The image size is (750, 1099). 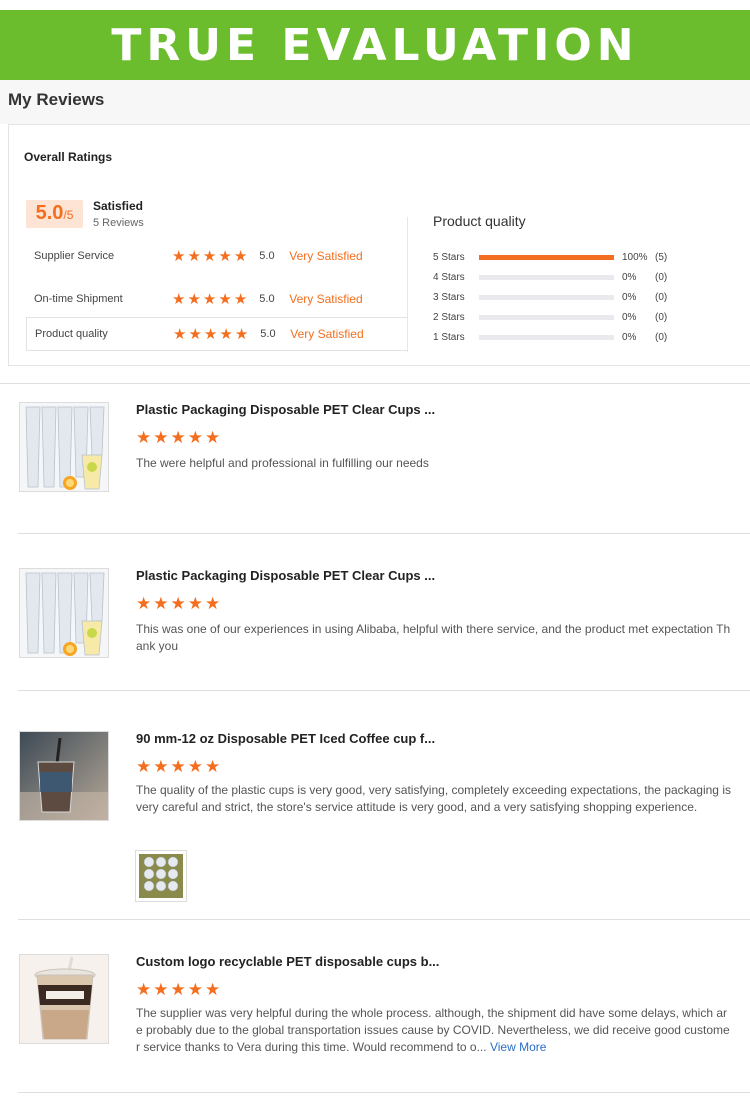 I want to click on overall-score: 5.0, so click(x=49, y=213).